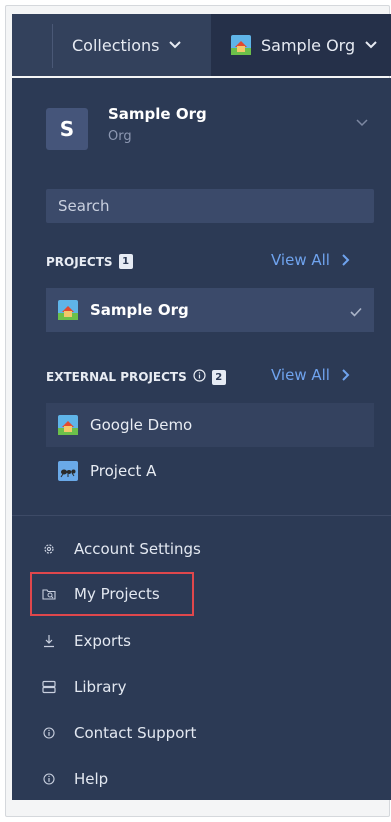  Describe the element at coordinates (201, 45) in the screenshot. I see `top-bar: Collections Sample Org` at that location.